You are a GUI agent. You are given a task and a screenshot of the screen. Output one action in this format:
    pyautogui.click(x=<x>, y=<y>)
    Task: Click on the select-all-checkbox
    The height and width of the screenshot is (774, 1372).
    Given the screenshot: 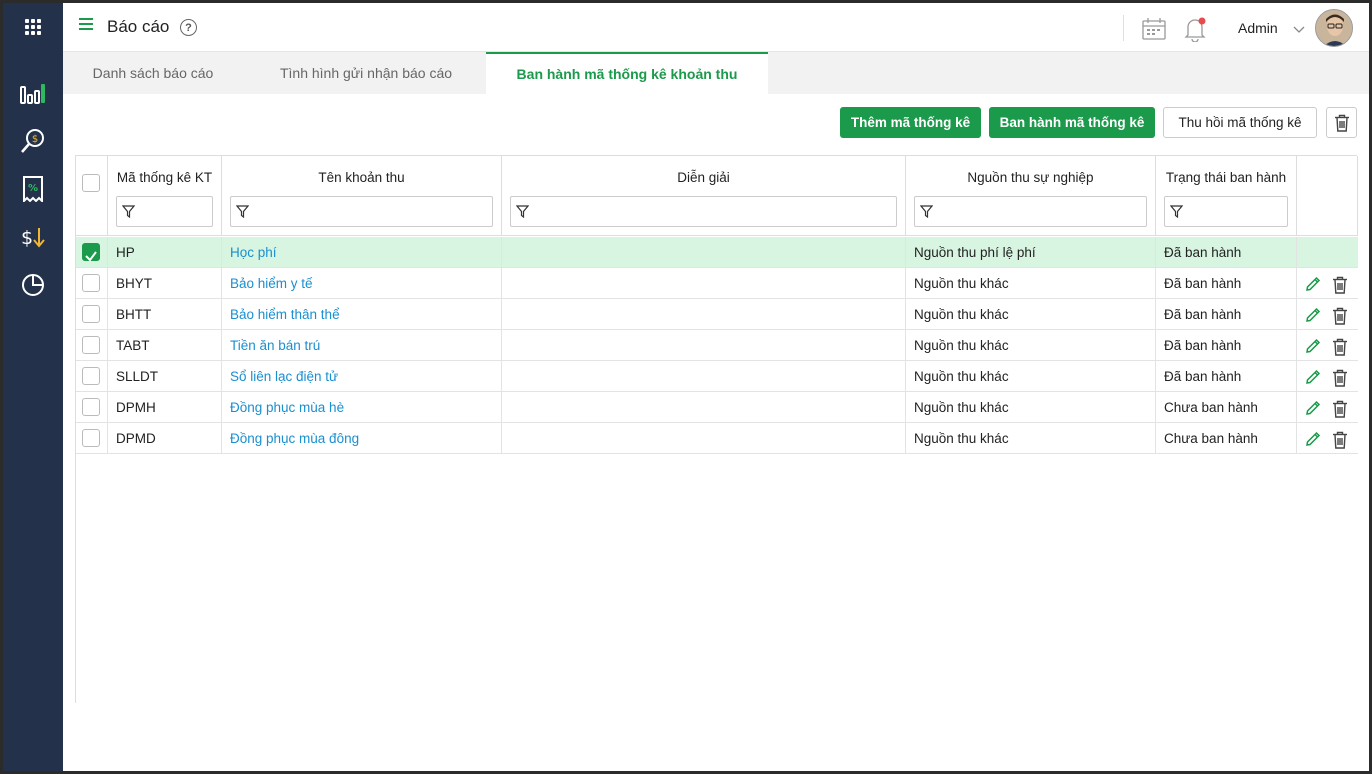 What is the action you would take?
    pyautogui.click(x=91, y=183)
    